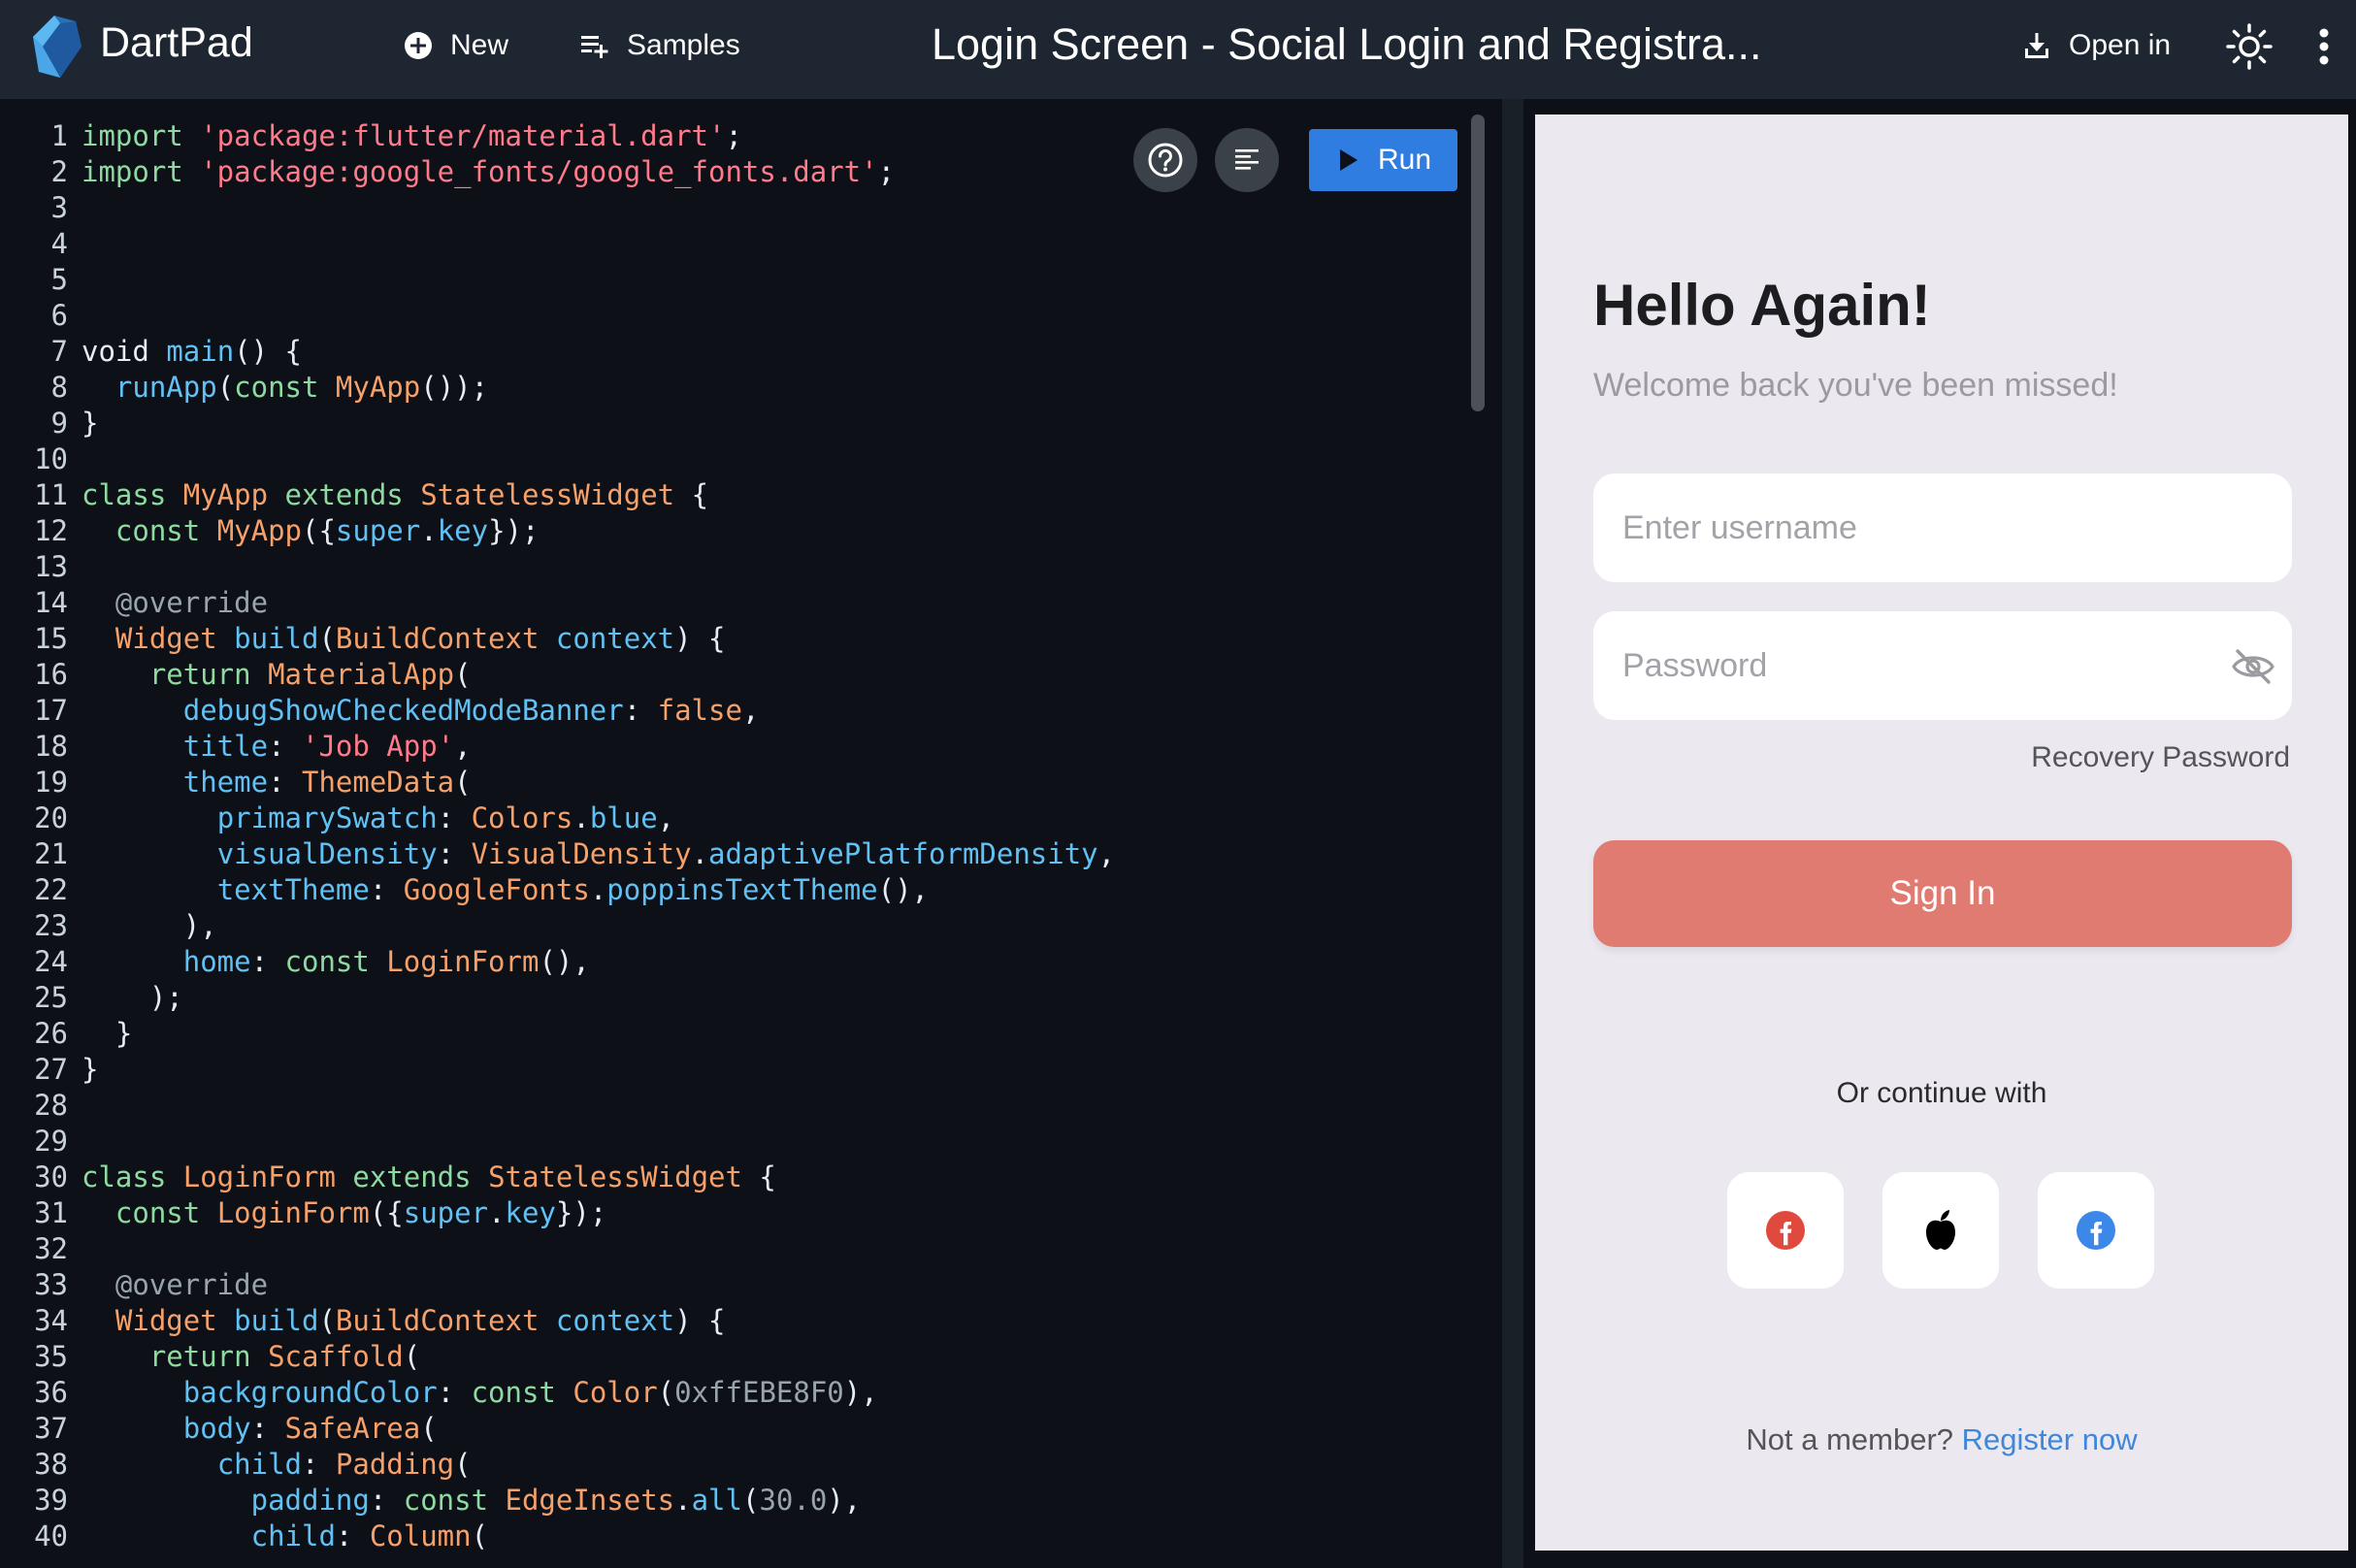  I want to click on code-text: return MaterialApp(, so click(277, 675).